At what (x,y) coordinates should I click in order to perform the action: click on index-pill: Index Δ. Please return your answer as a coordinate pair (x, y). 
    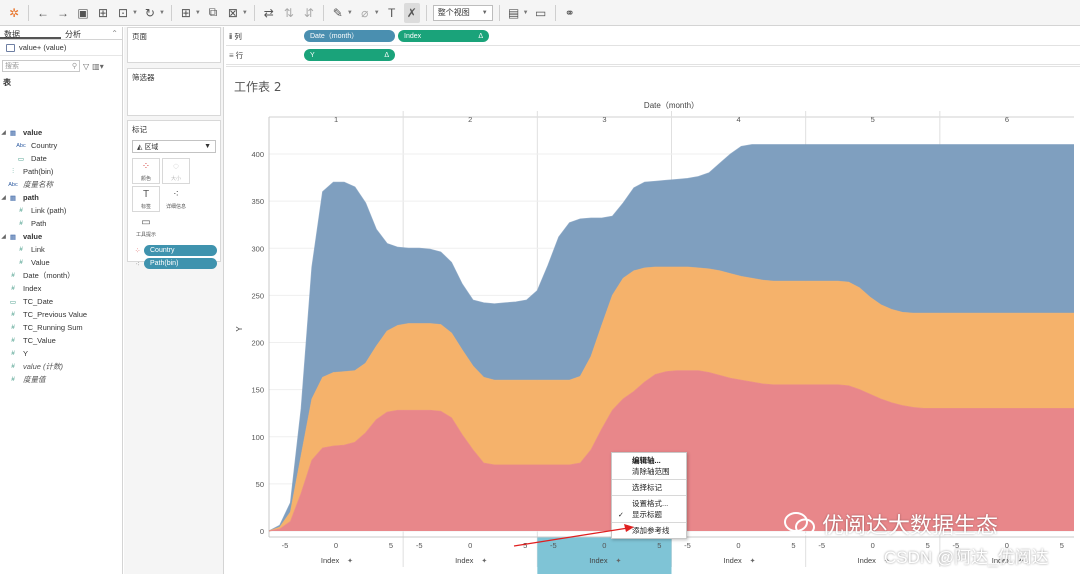
    Looking at the image, I should click on (443, 36).